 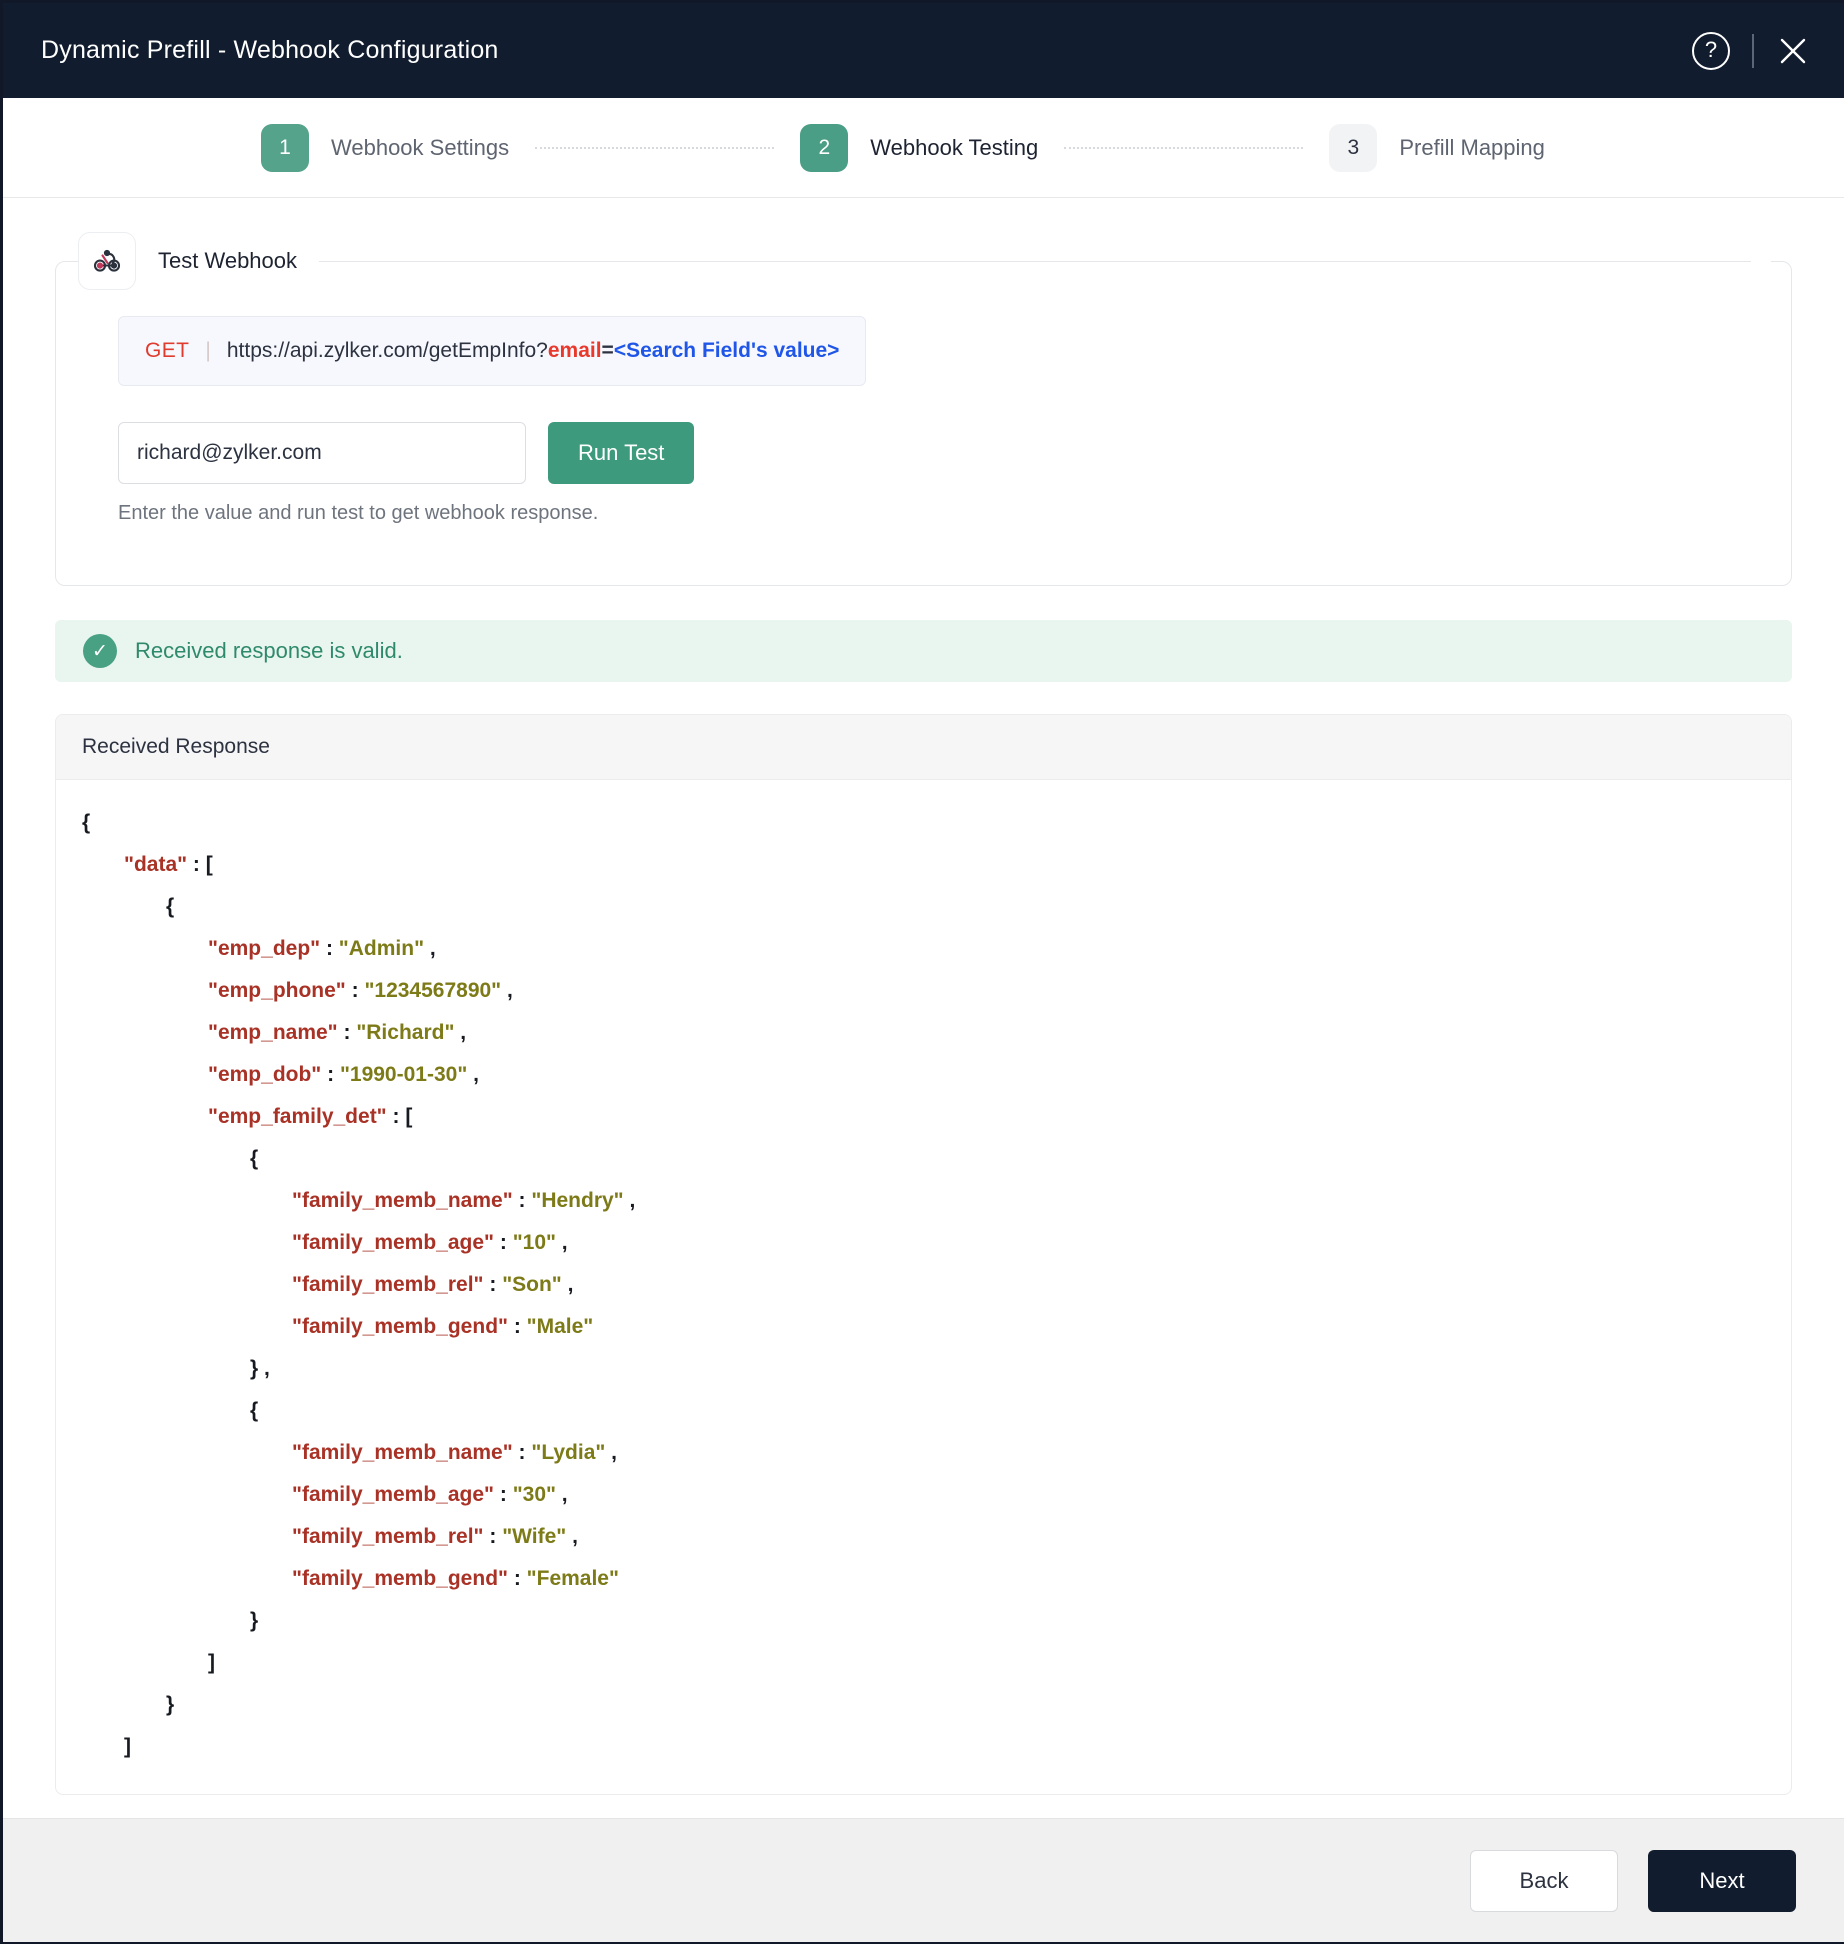 I want to click on test-webhook-title: Test Webhook, so click(x=228, y=260).